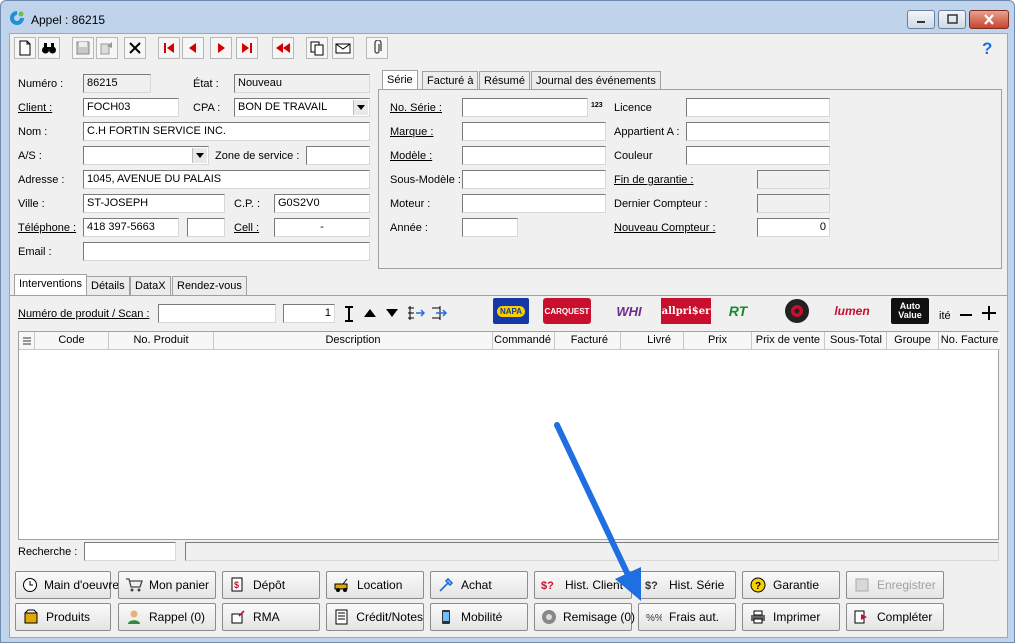  Describe the element at coordinates (209, 285) in the screenshot. I see `tab-rendez-vous: Rendez-vous` at that location.